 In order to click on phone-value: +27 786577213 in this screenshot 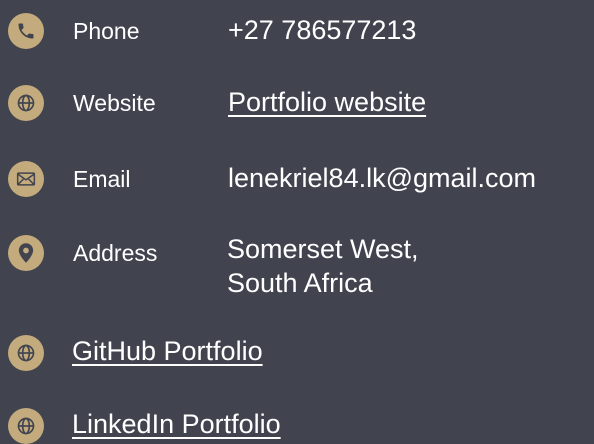, I will do `click(322, 30)`.